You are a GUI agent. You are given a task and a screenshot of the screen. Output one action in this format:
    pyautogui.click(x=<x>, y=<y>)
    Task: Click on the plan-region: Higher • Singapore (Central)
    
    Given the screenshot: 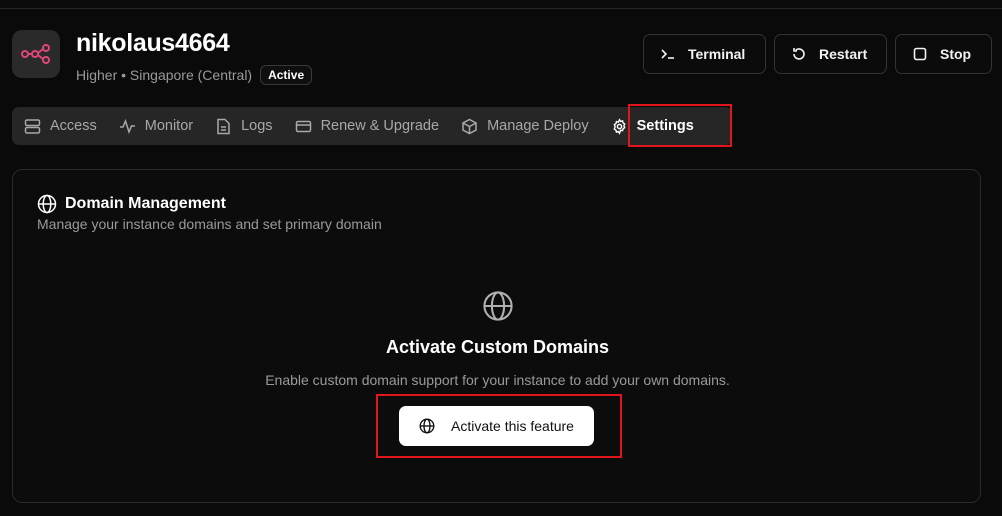 What is the action you would take?
    pyautogui.click(x=164, y=75)
    